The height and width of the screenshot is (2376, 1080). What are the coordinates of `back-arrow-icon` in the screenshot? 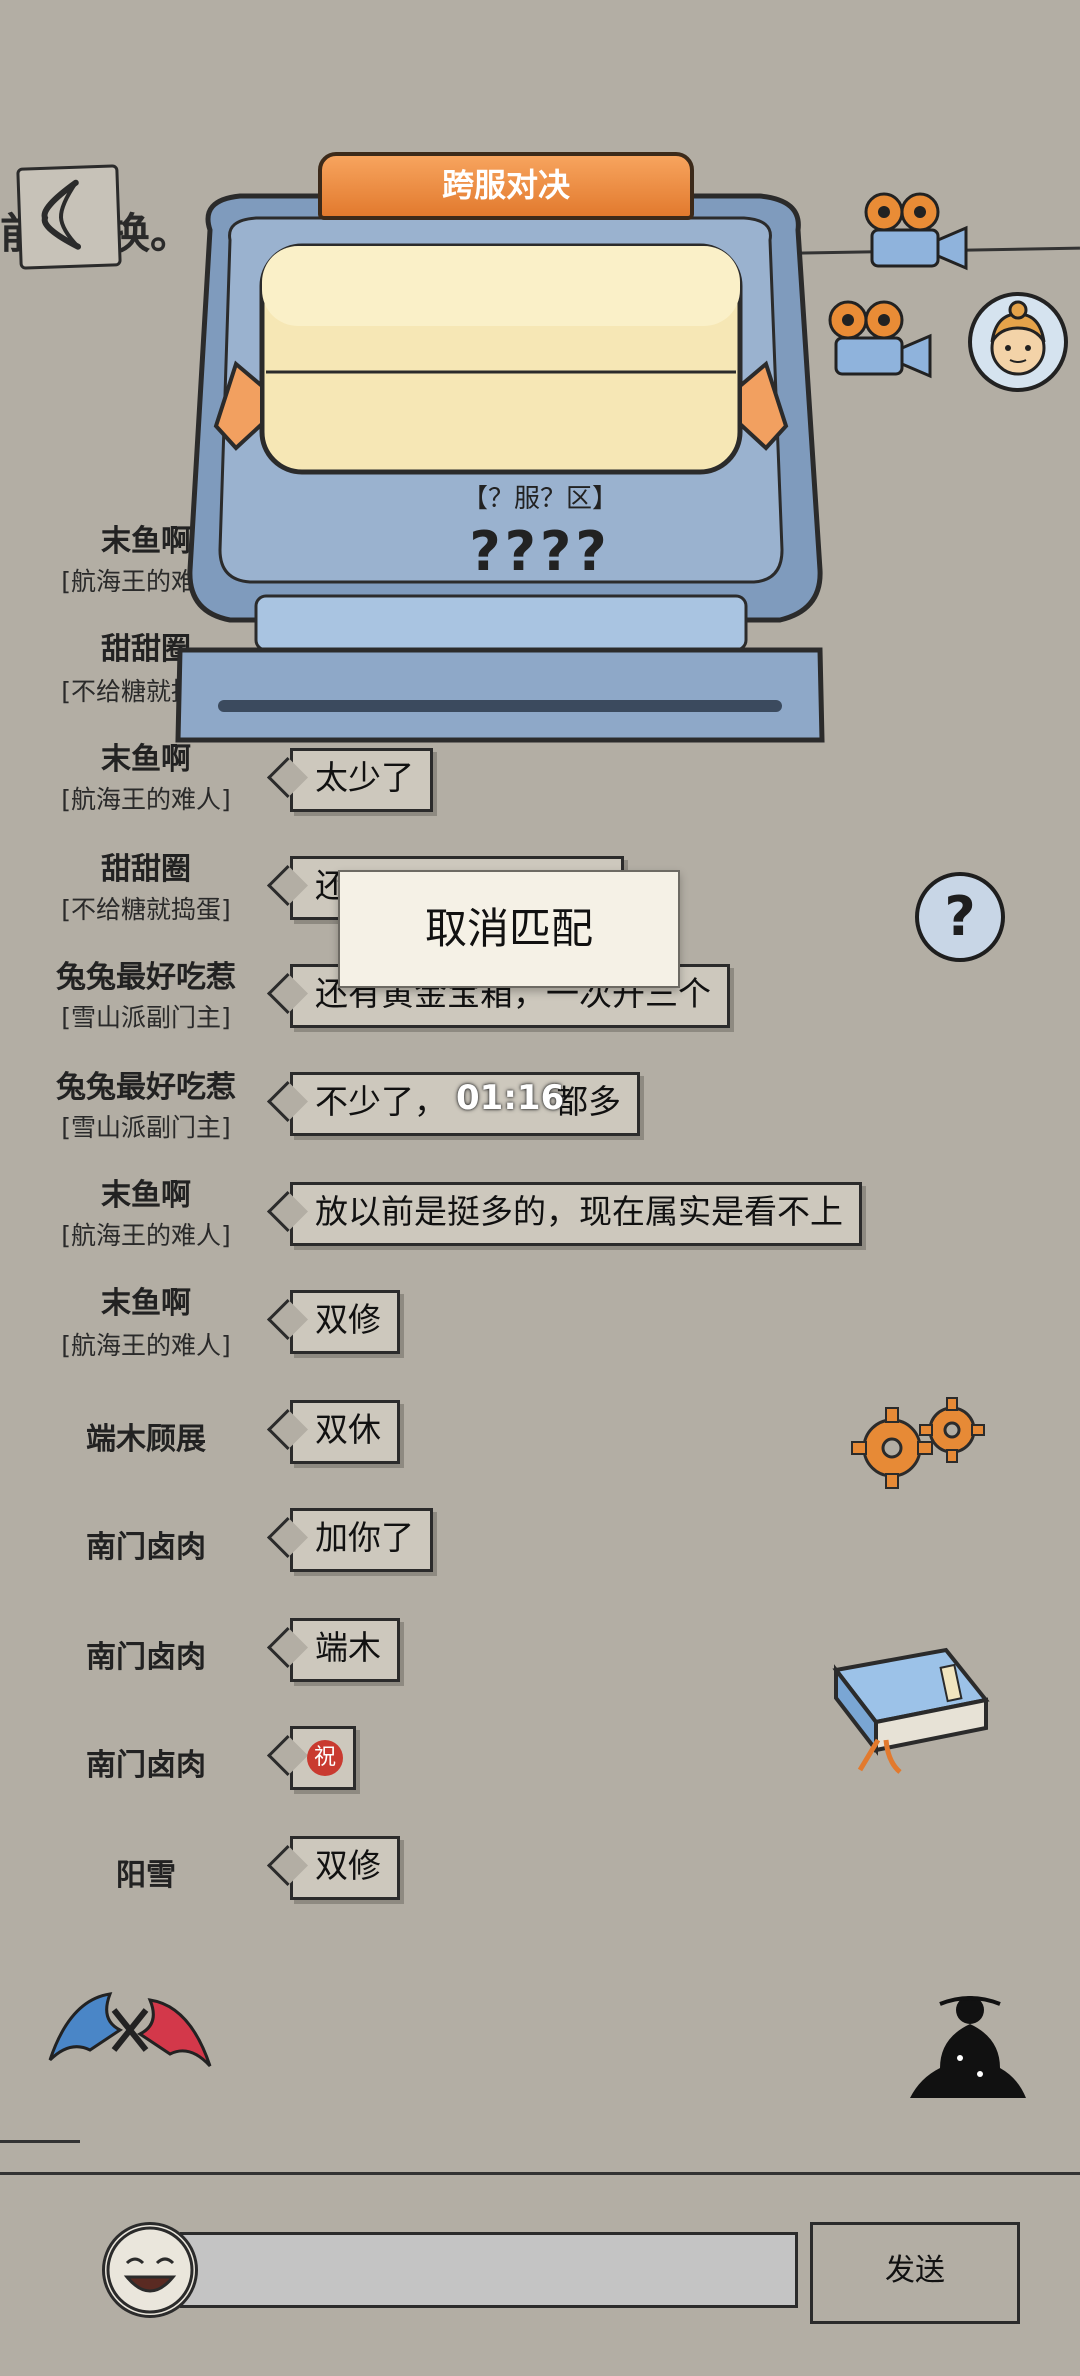 It's located at (61, 214).